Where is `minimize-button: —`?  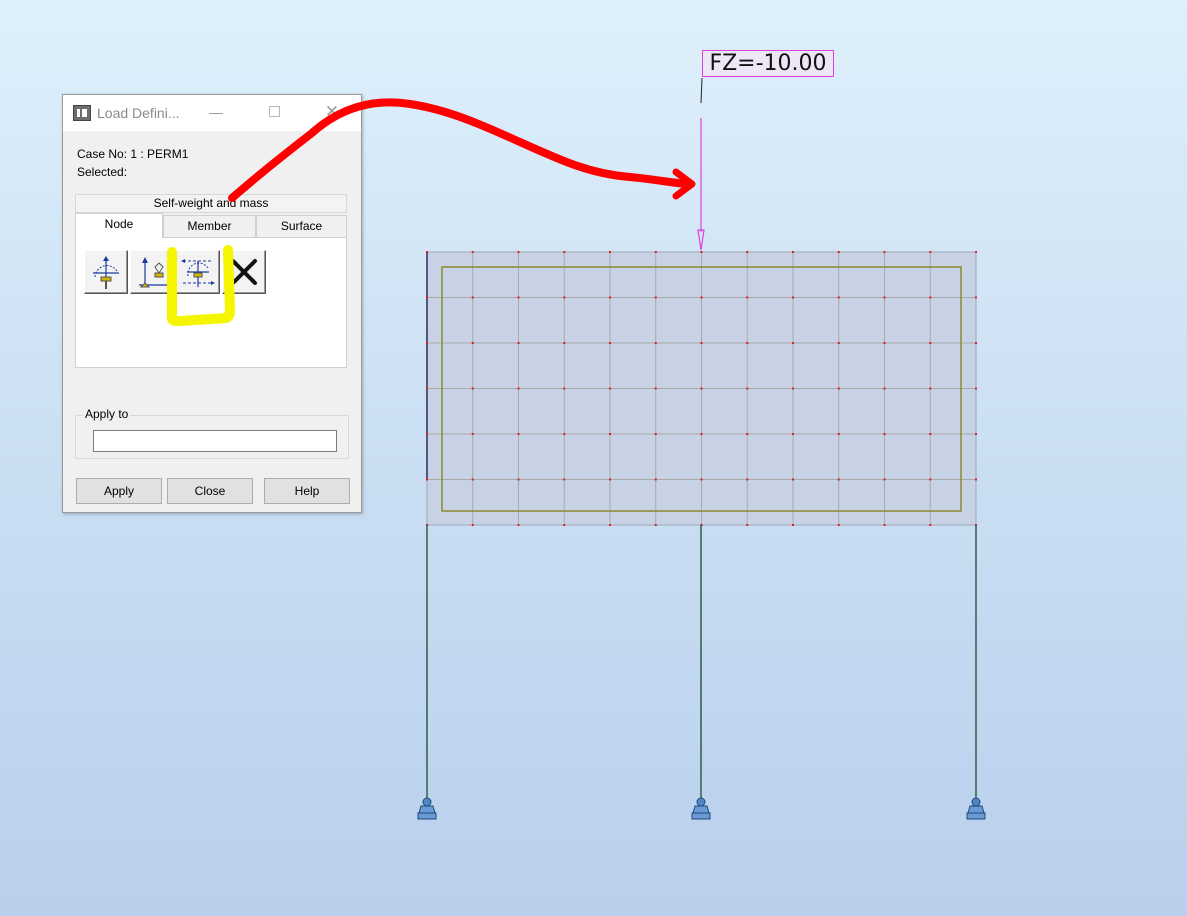 minimize-button: — is located at coordinates (216, 112).